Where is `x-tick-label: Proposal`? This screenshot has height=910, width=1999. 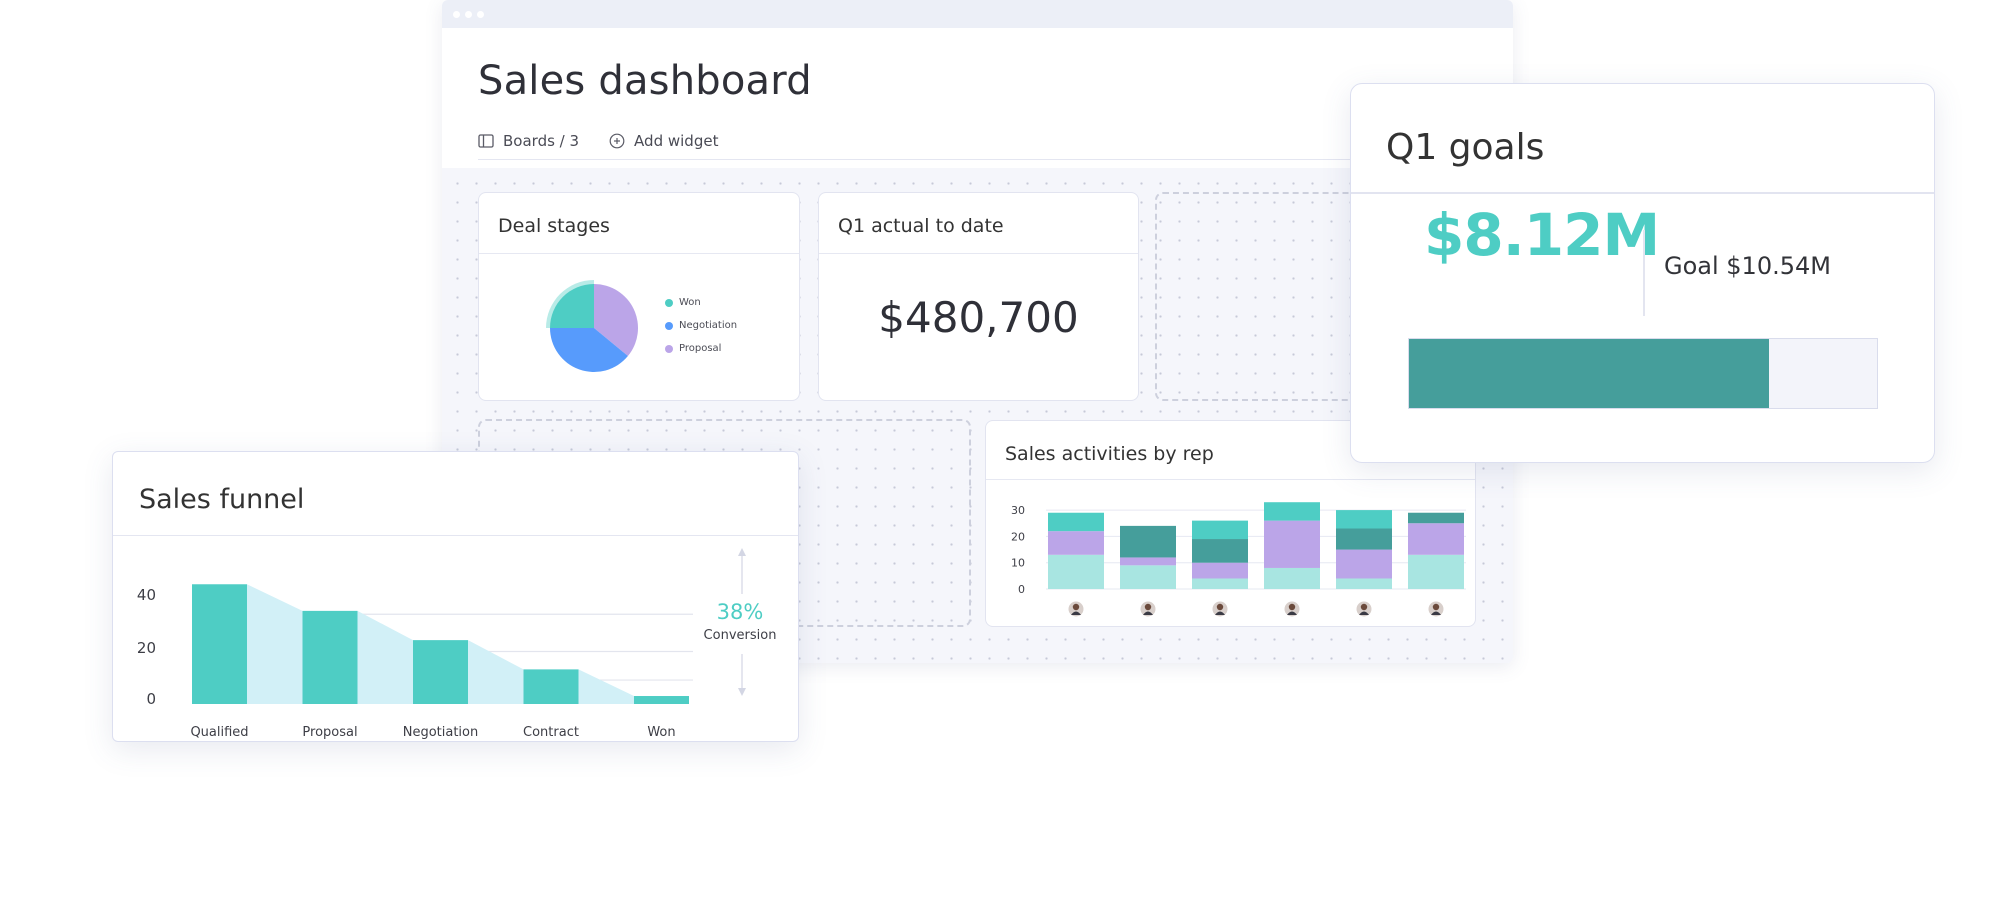
x-tick-label: Proposal is located at coordinates (329, 732).